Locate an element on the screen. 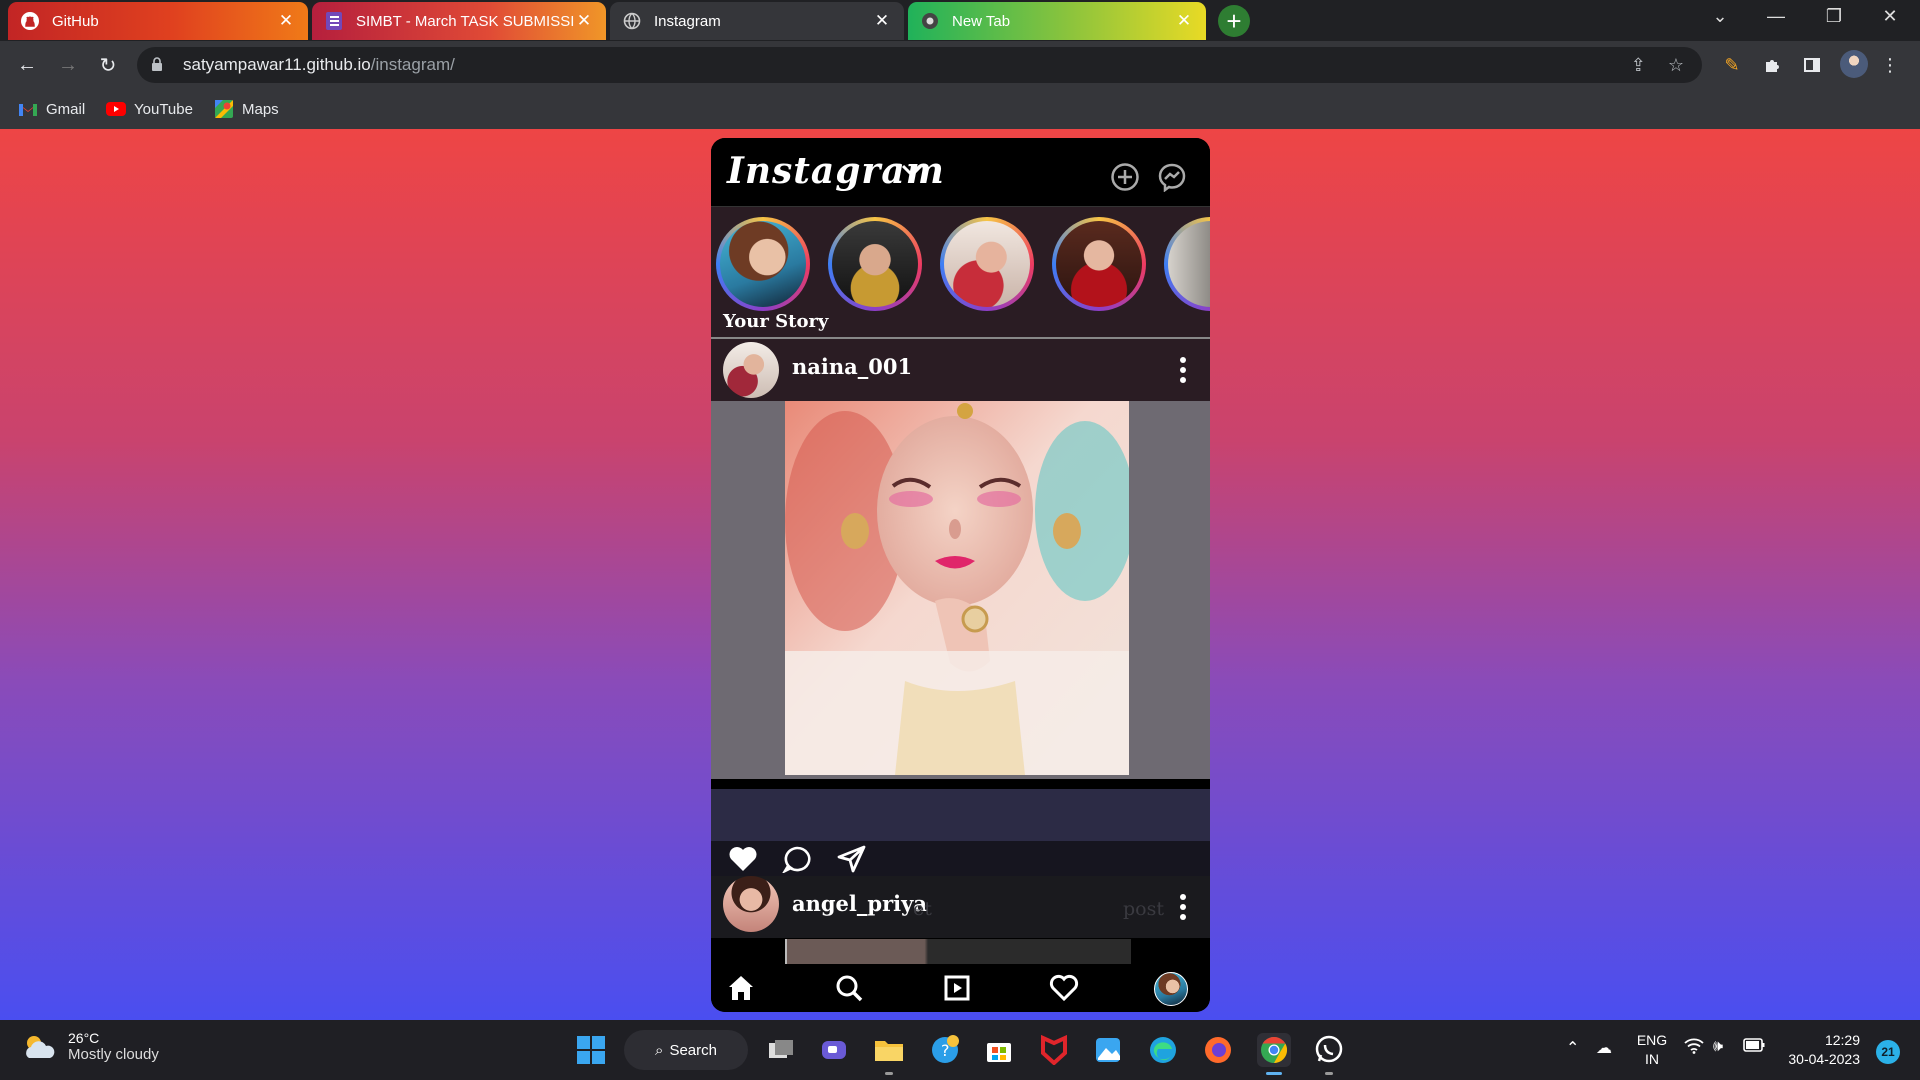  bookmark-maps: Maps is located at coordinates (246, 109).